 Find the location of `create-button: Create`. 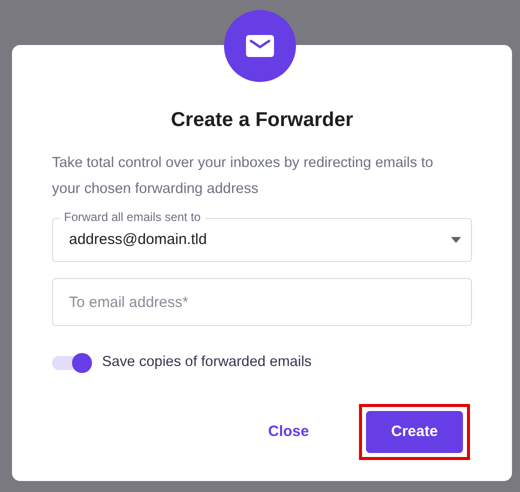

create-button: Create is located at coordinates (414, 431).